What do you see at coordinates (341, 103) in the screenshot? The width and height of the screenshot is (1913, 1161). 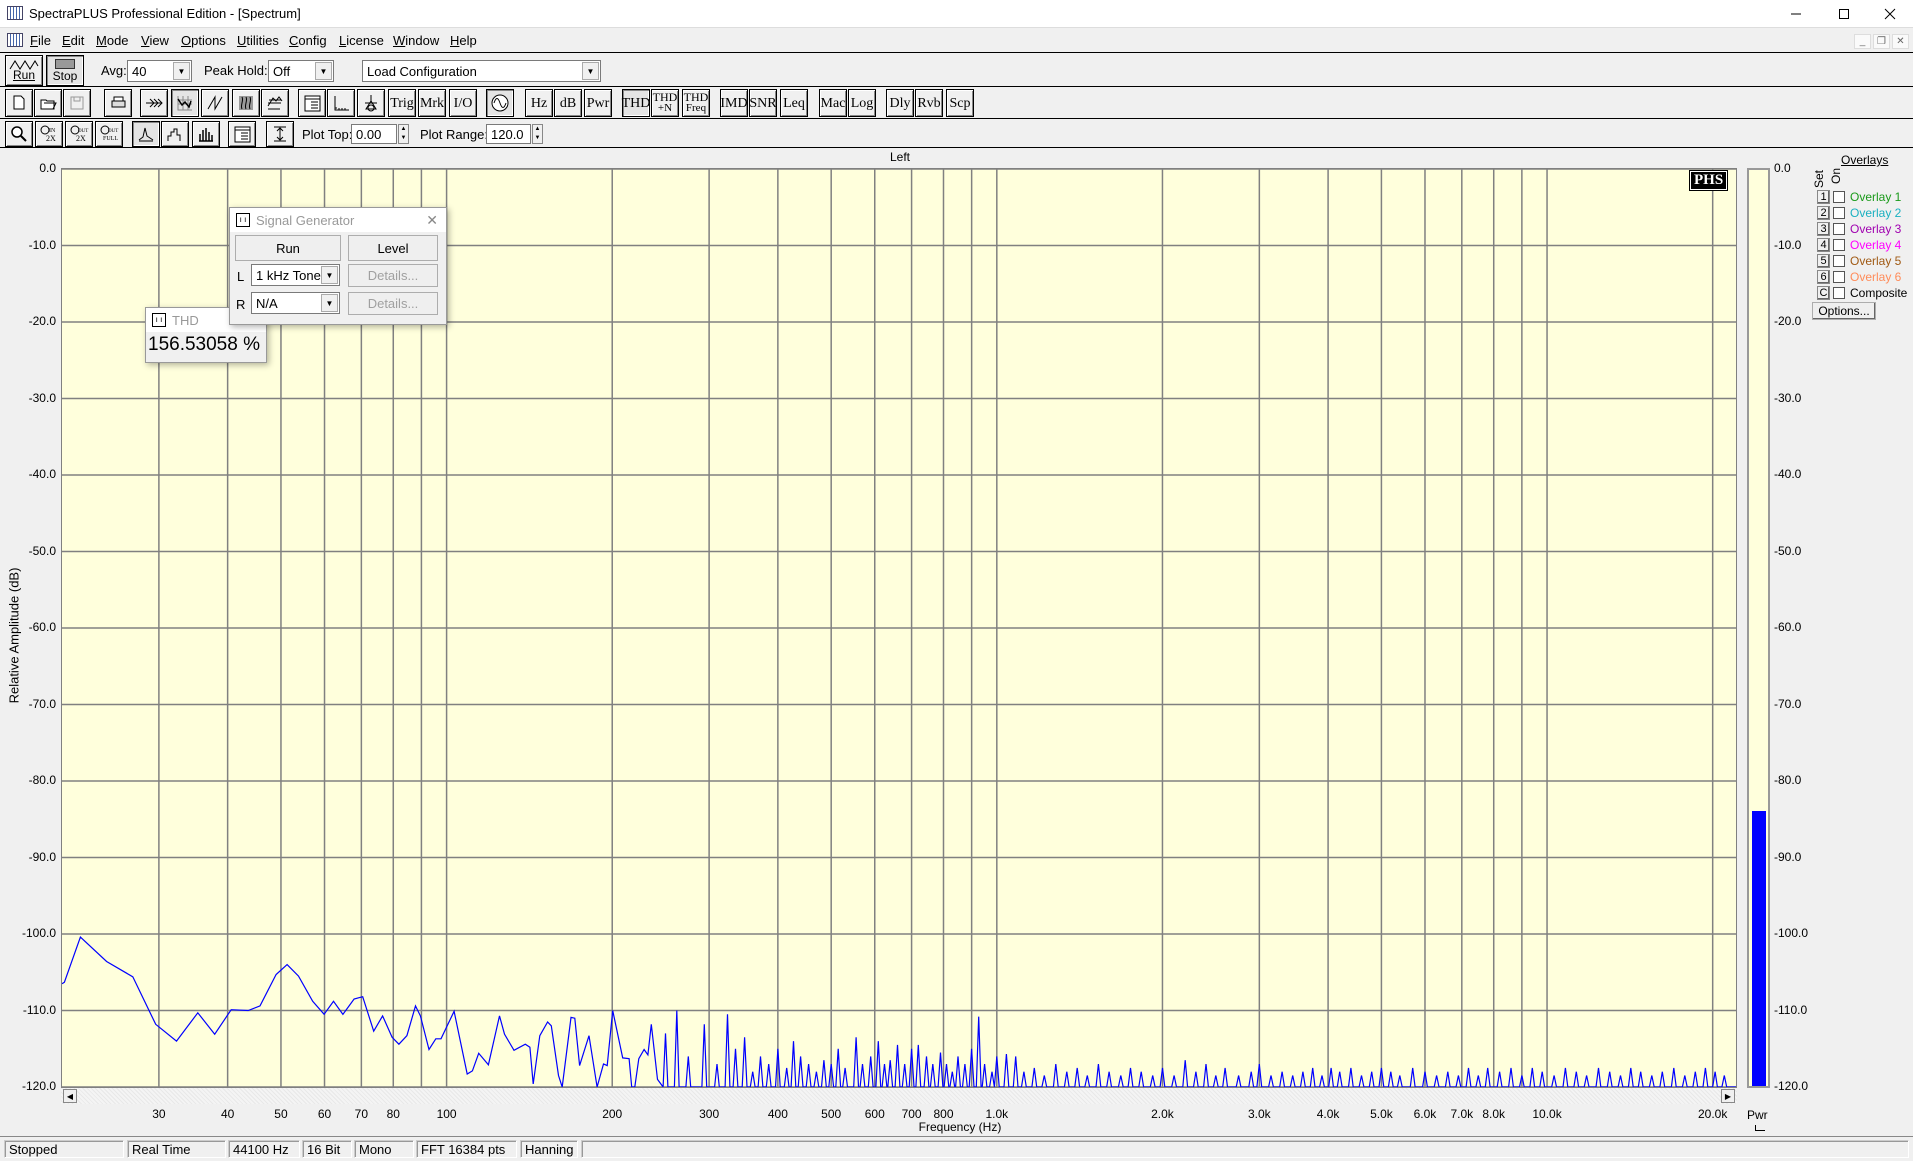 I see `axis-scale-button` at bounding box center [341, 103].